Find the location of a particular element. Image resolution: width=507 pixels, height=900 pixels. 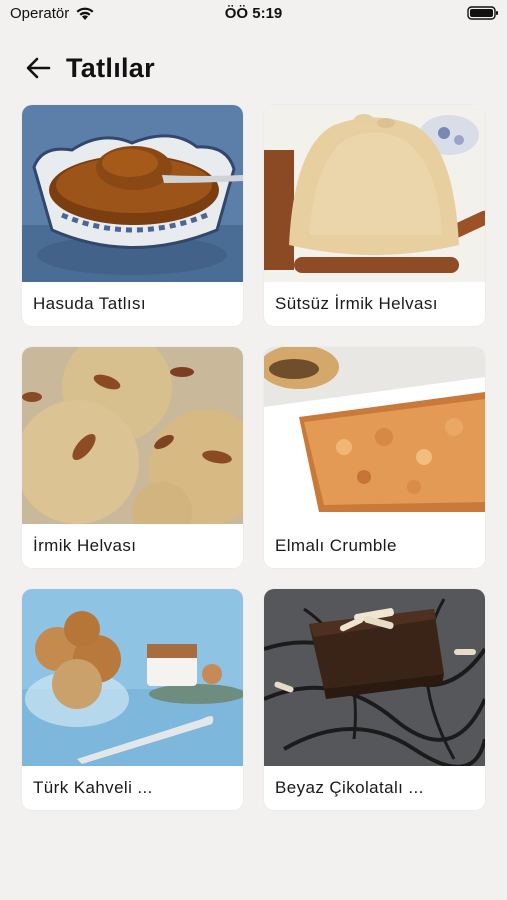

back-button is located at coordinates (38, 68).